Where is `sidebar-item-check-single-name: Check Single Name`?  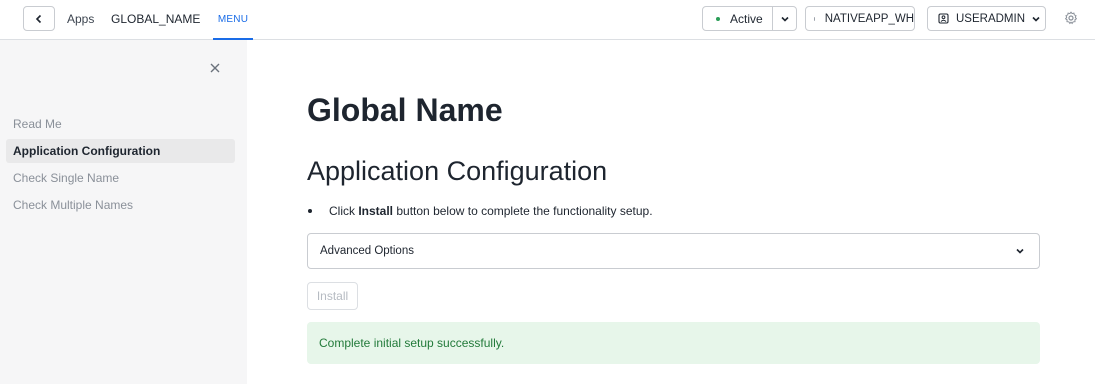
sidebar-item-check-single-name: Check Single Name is located at coordinates (120, 178).